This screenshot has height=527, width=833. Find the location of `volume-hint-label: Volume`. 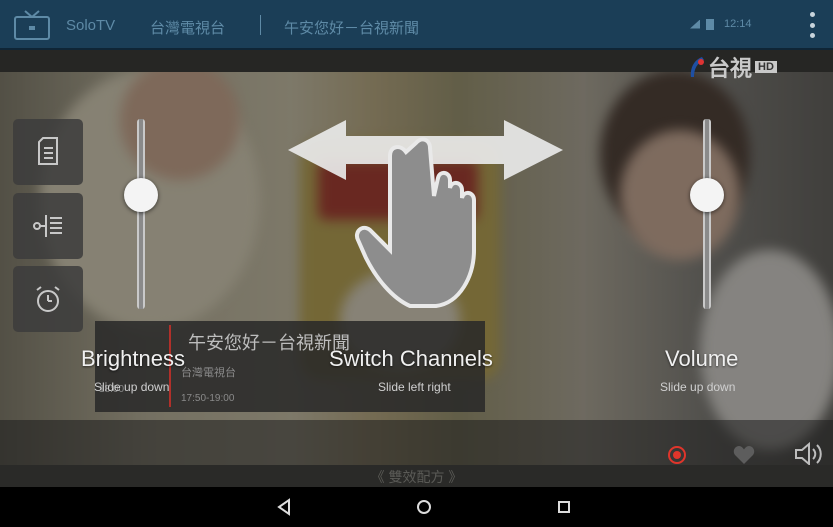

volume-hint-label: Volume is located at coordinates (702, 358).